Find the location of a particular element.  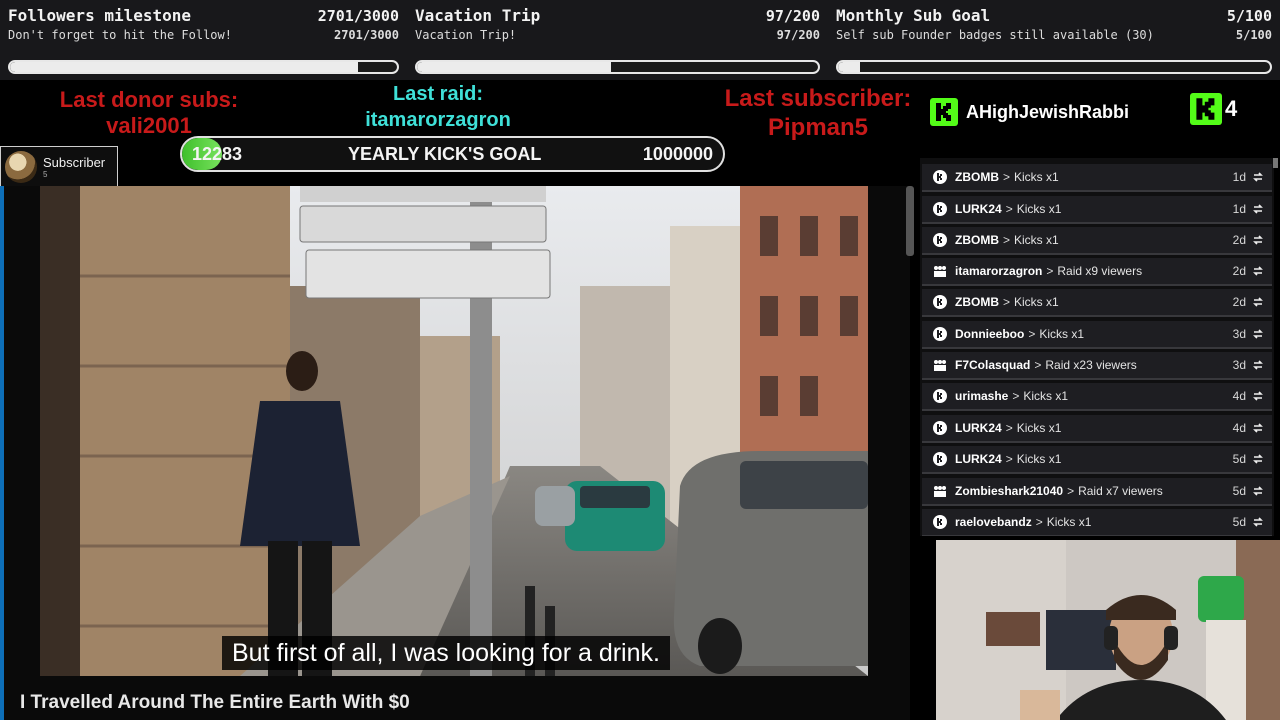

last-raid-alert: Last raid: itamarorzagron is located at coordinates (438, 107).